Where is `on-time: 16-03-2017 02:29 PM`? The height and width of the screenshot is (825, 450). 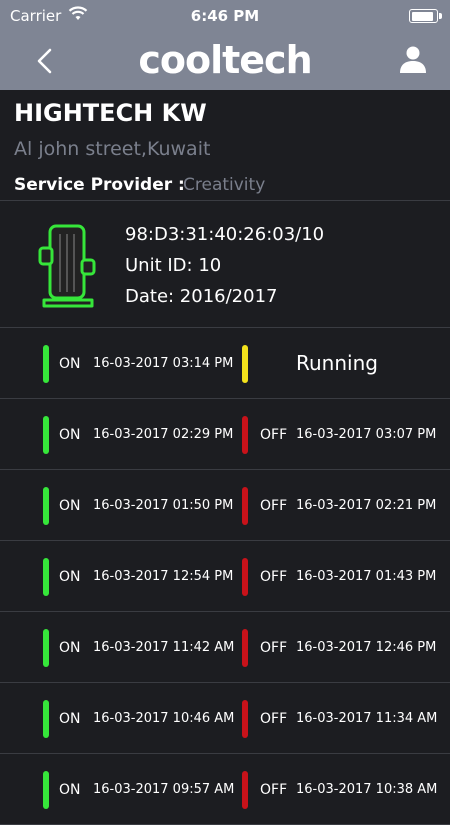 on-time: 16-03-2017 02:29 PM is located at coordinates (163, 434).